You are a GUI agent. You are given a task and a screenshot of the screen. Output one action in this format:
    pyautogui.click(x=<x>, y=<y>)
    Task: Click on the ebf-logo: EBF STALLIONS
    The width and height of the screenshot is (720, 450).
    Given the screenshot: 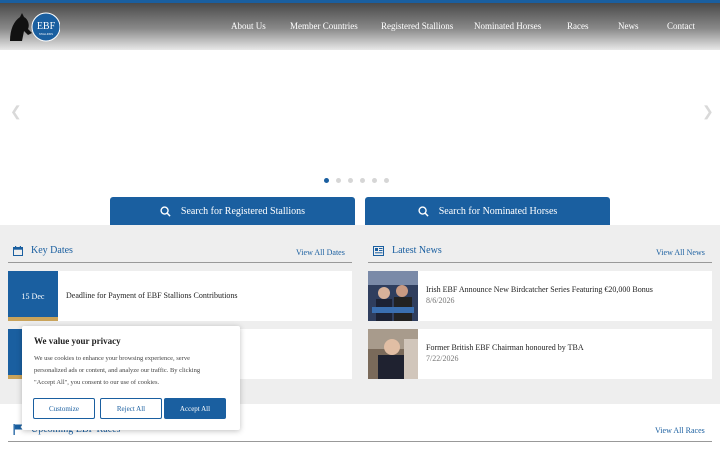 What is the action you would take?
    pyautogui.click(x=34, y=27)
    